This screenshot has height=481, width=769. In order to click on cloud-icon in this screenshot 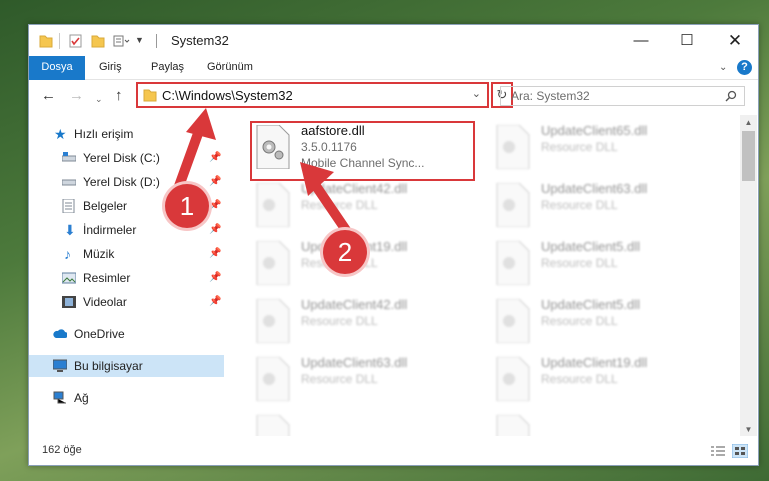, I will do `click(60, 333)`.